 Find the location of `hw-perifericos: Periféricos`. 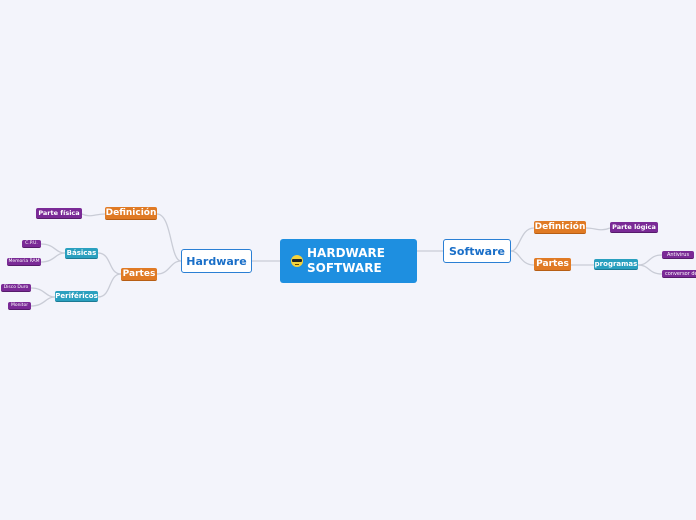

hw-perifericos: Periféricos is located at coordinates (76, 296).